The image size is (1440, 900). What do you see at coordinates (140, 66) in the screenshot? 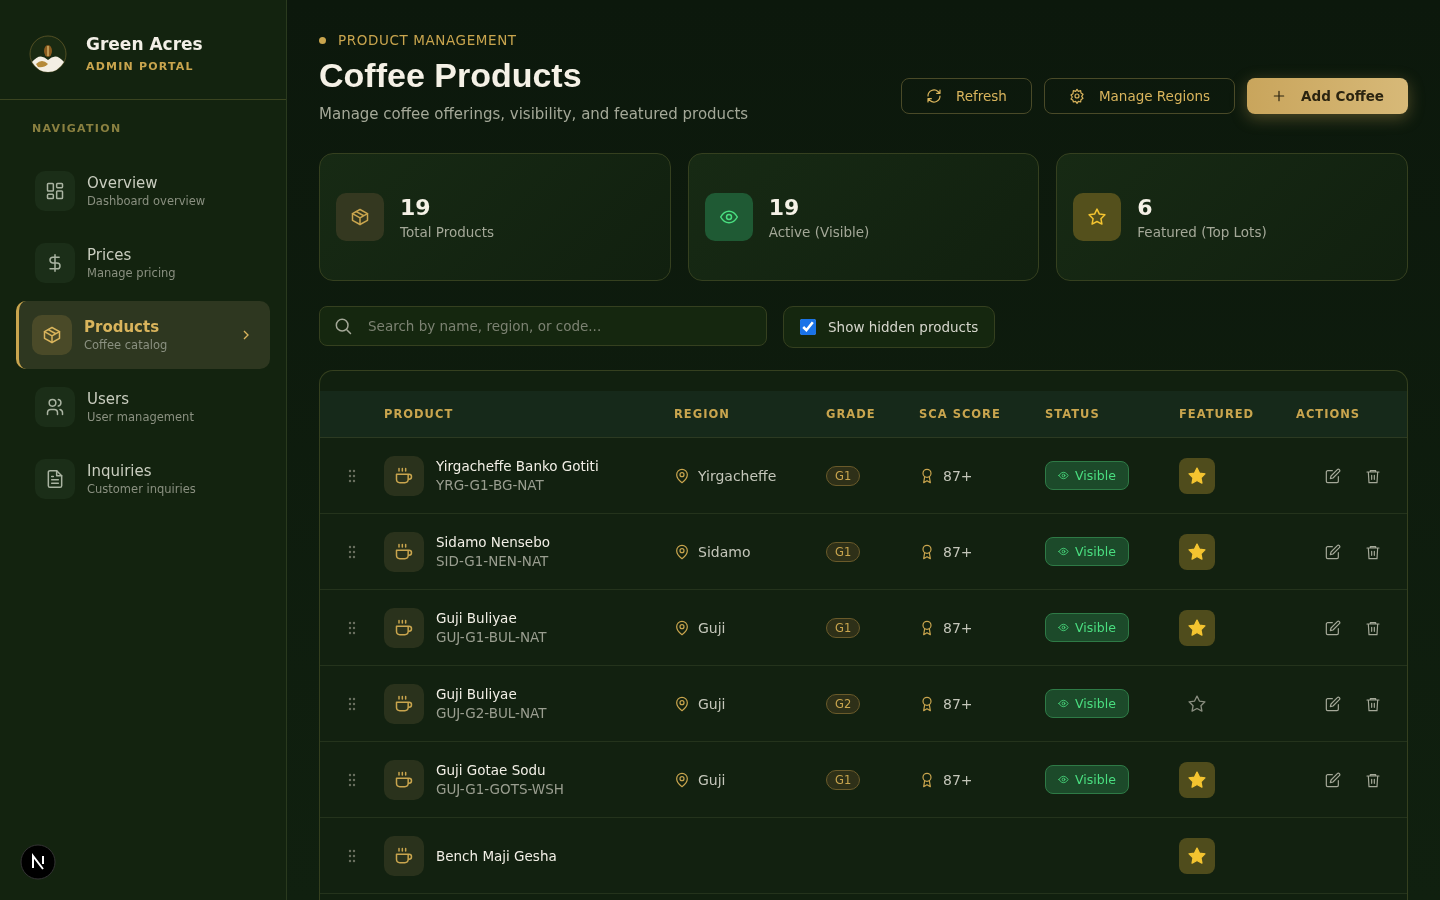
I see `brand-subtitle: ADMIN PORTAL` at bounding box center [140, 66].